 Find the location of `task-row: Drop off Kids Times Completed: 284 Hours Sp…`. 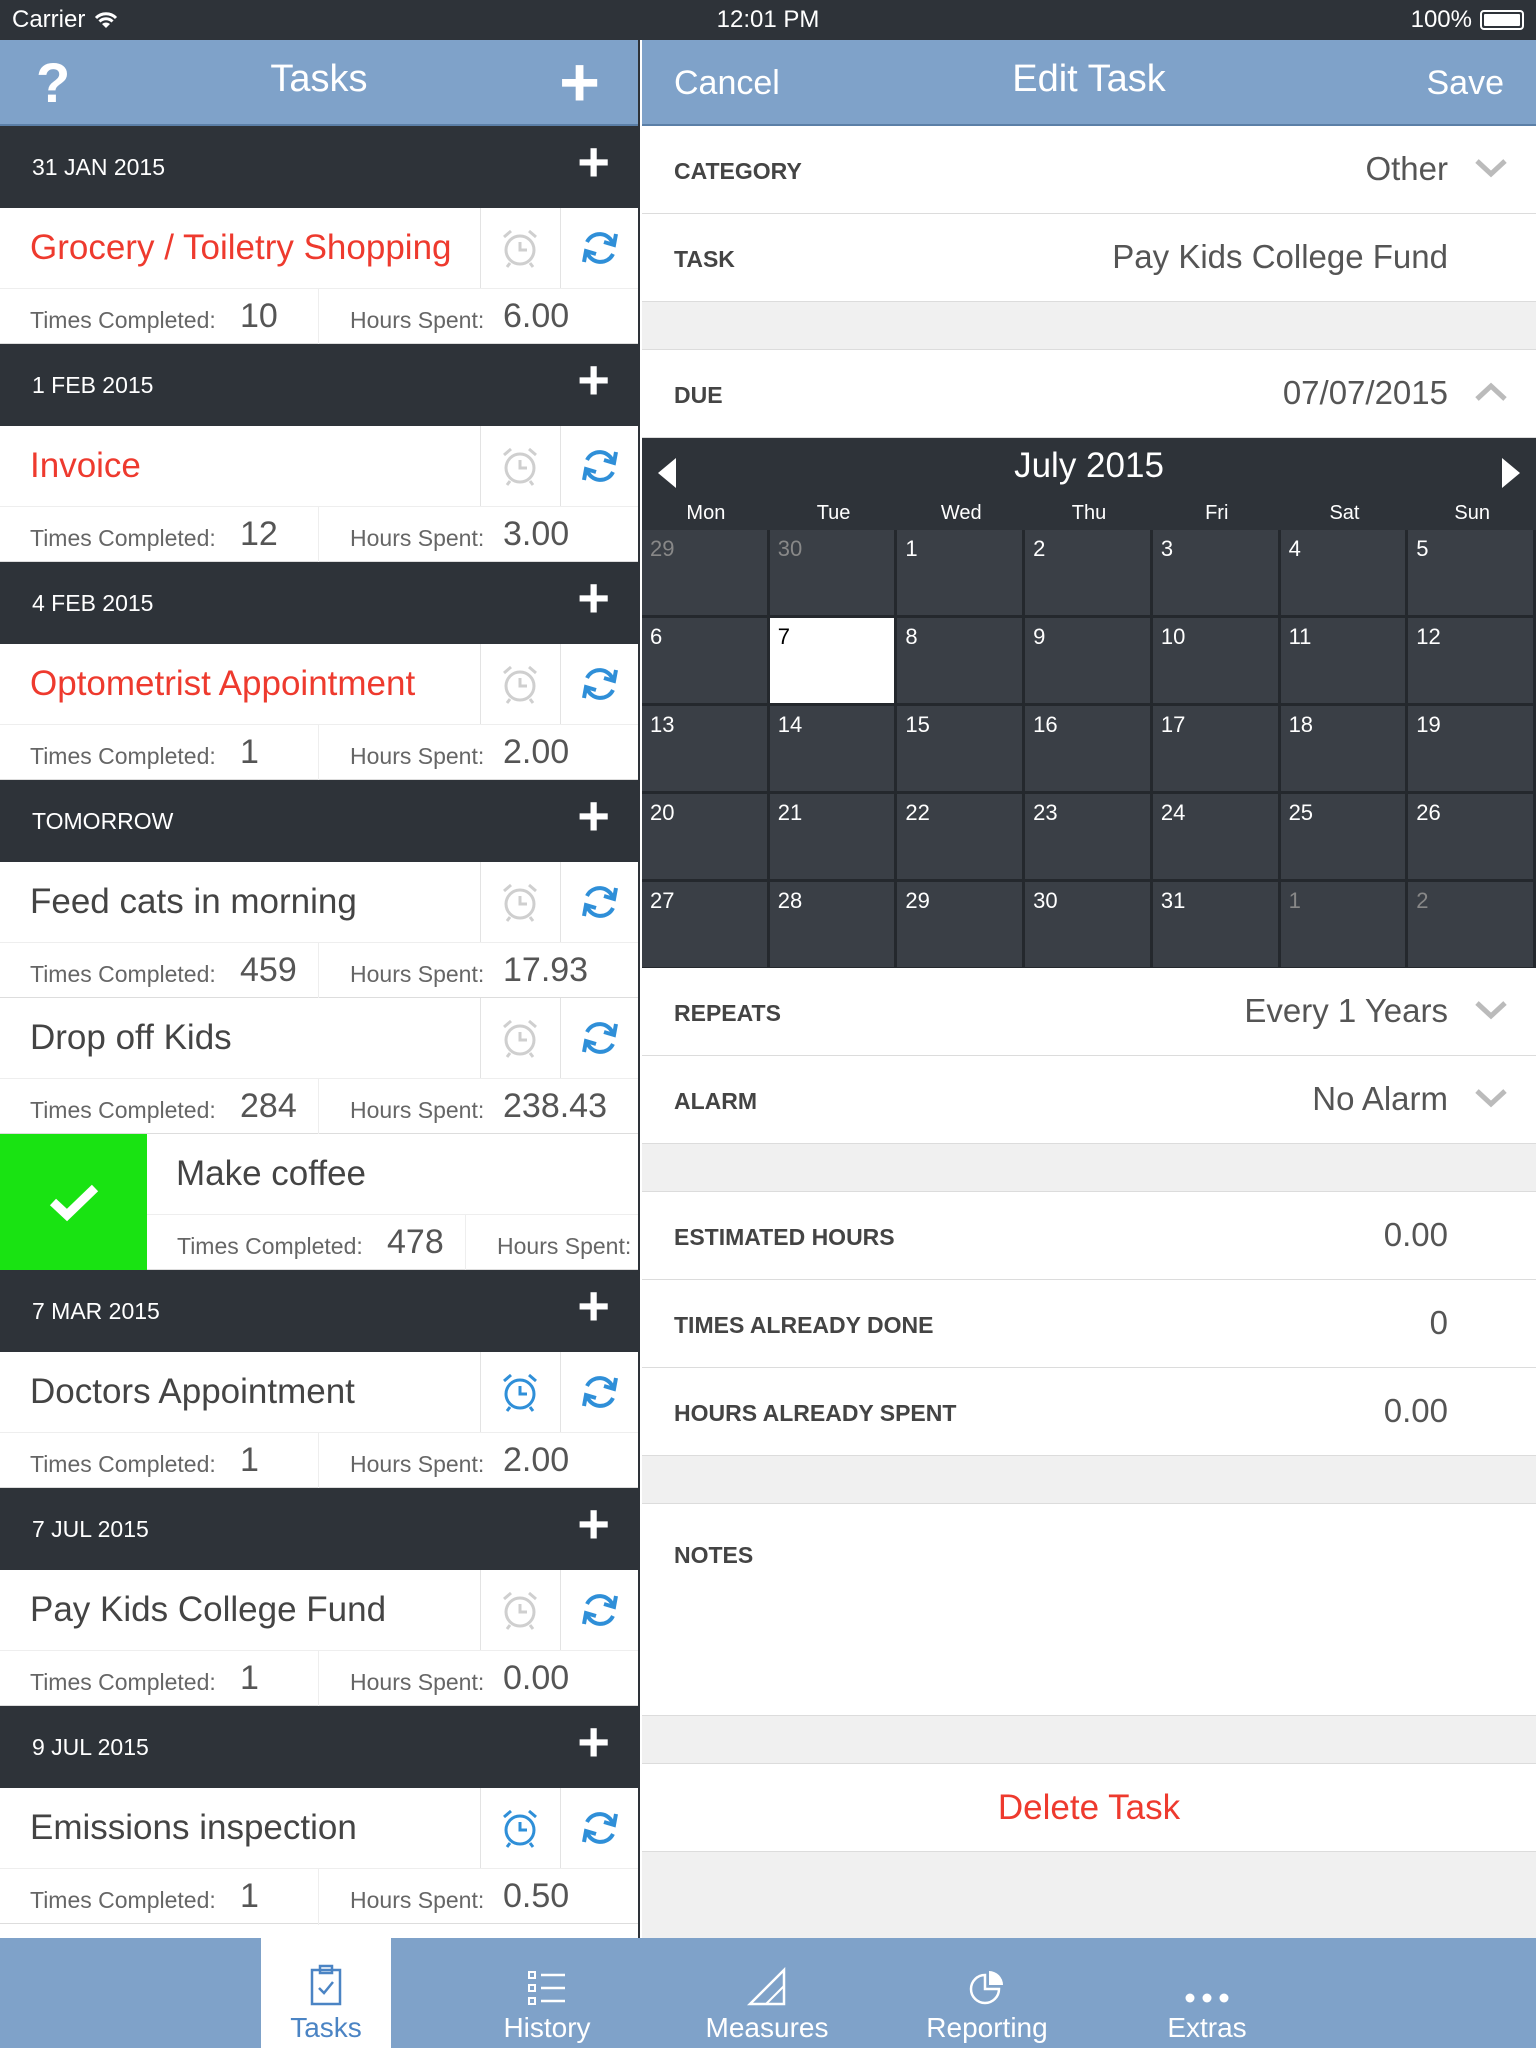

task-row: Drop off Kids Times Completed: 284 Hours Sp… is located at coordinates (319, 1066).